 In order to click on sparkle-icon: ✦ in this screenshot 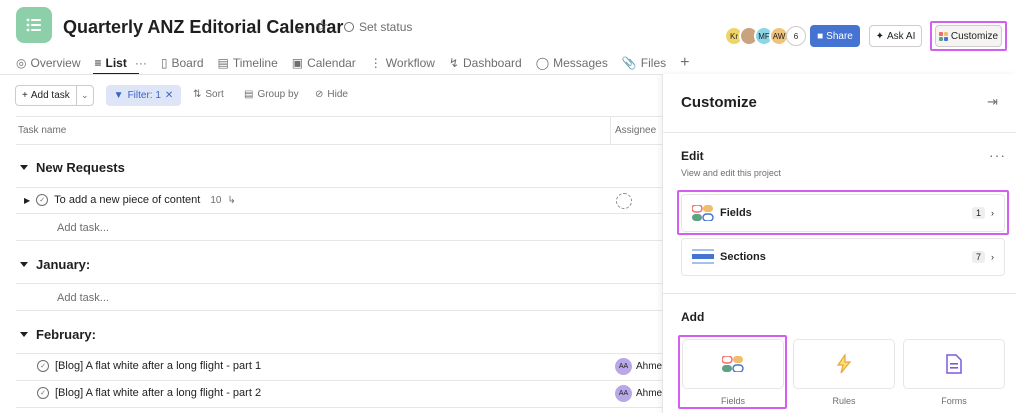, I will do `click(880, 36)`.